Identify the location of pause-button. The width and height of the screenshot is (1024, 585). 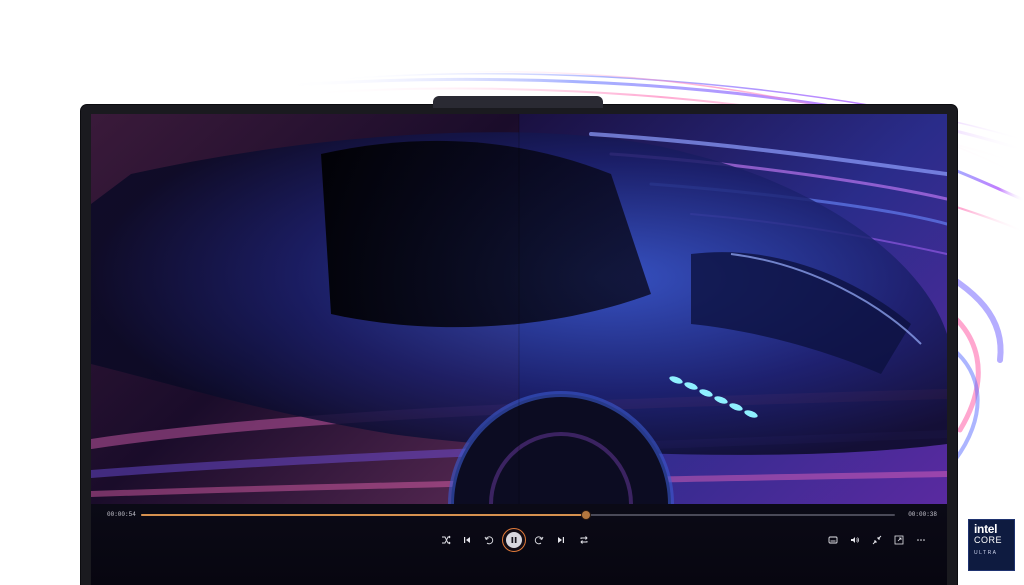
(514, 540).